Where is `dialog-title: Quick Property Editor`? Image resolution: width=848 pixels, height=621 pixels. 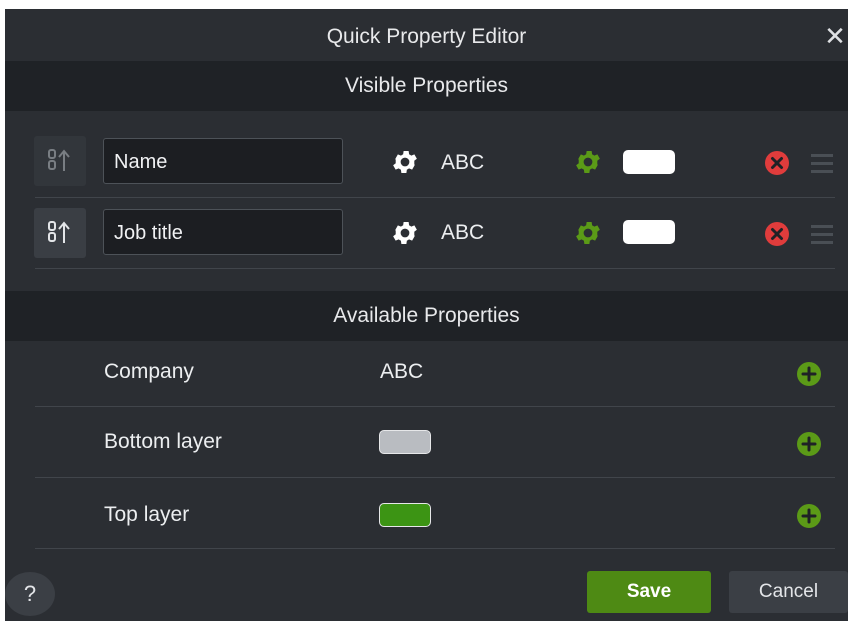 dialog-title: Quick Property Editor is located at coordinates (426, 36).